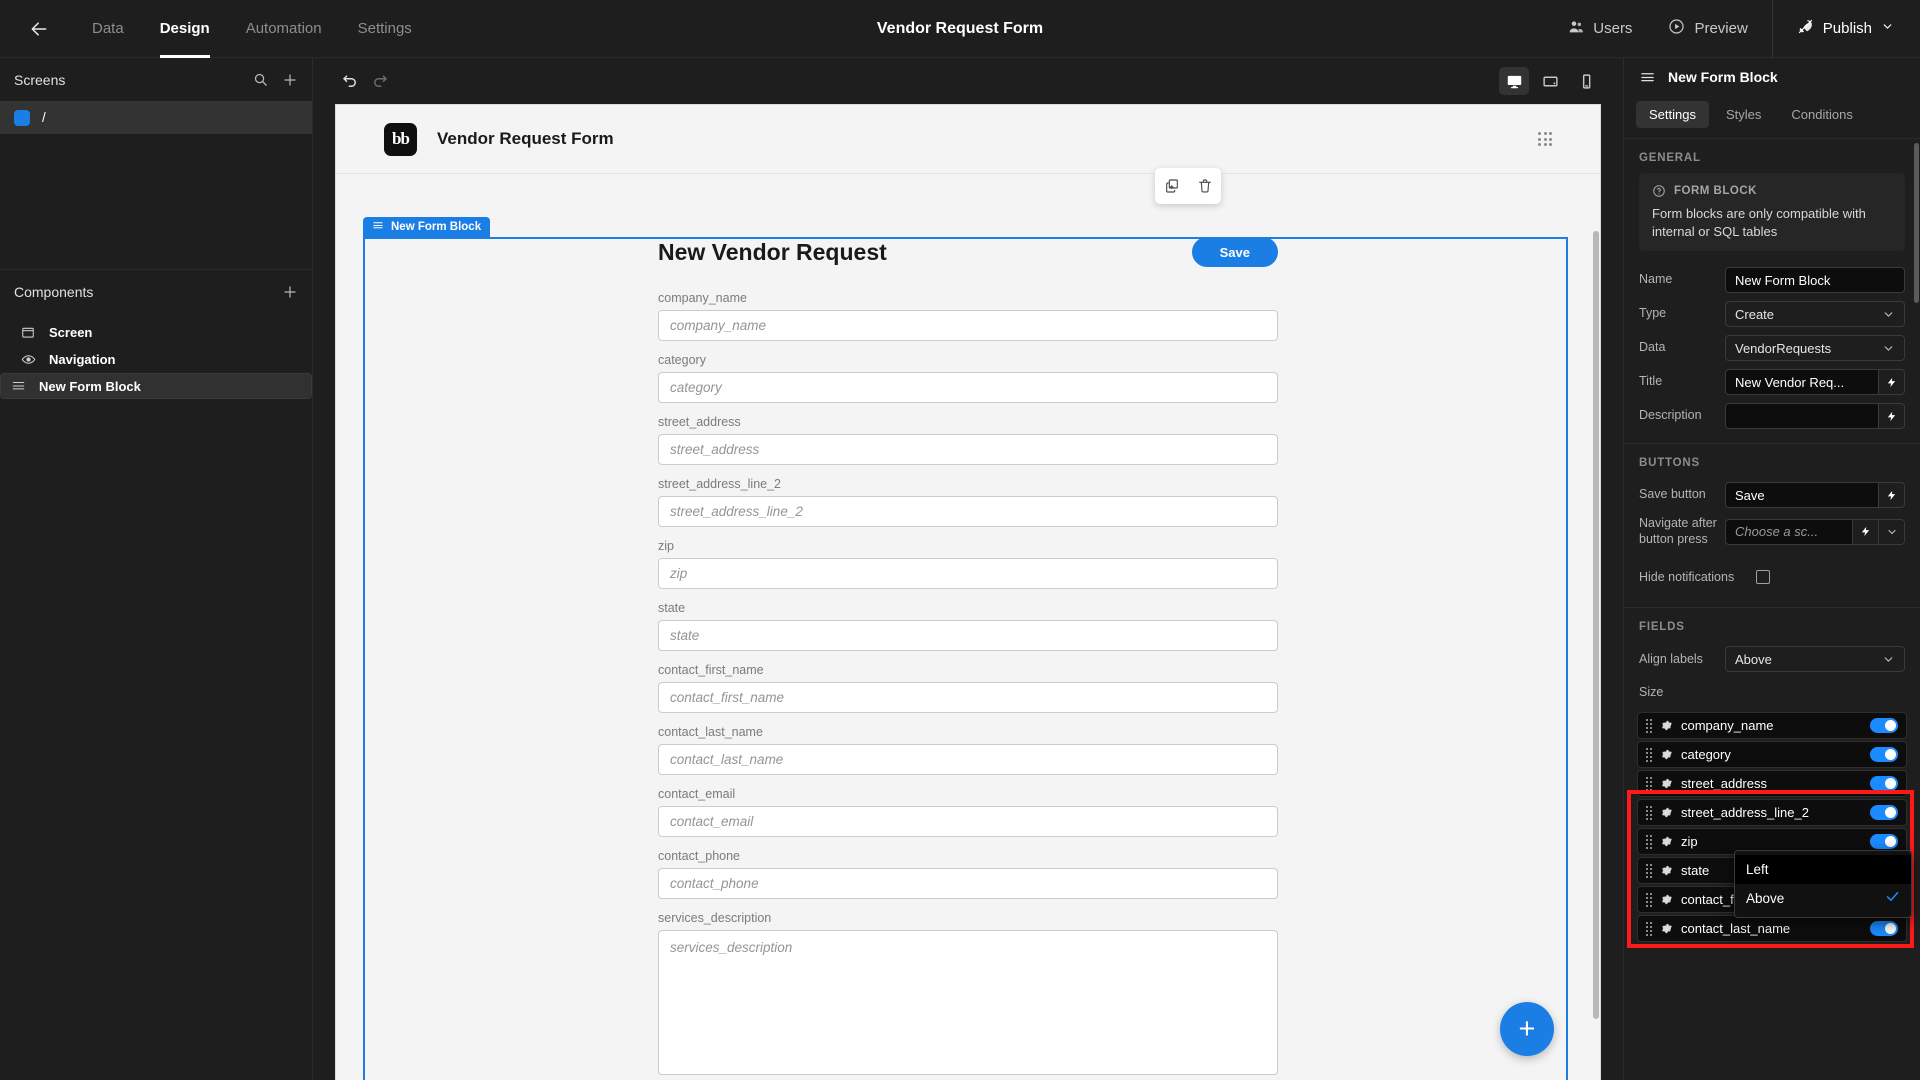 The image size is (1920, 1080). I want to click on navigate-dropdown-icon, so click(1892, 531).